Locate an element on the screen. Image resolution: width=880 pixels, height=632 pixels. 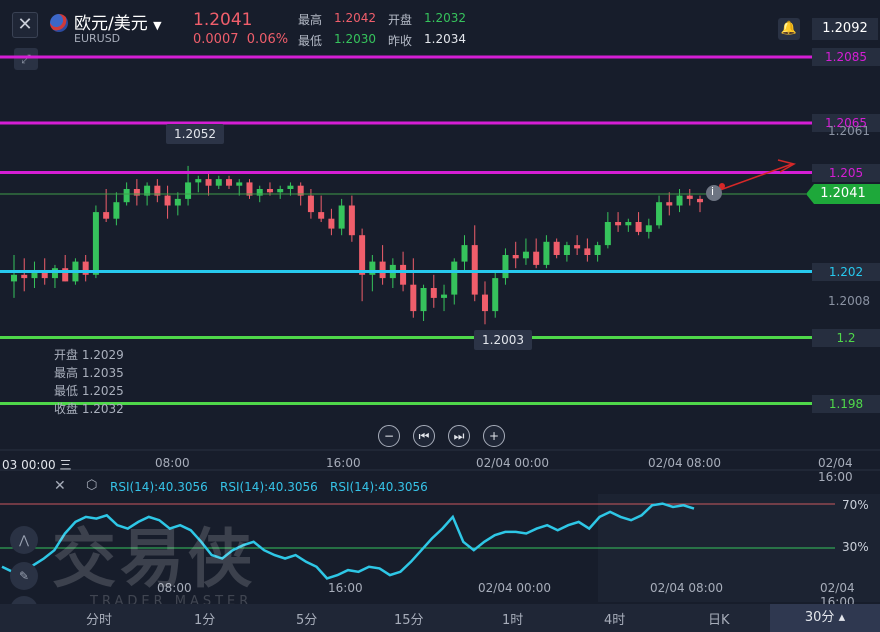
period-4h: 4时 is located at coordinates (614, 618).